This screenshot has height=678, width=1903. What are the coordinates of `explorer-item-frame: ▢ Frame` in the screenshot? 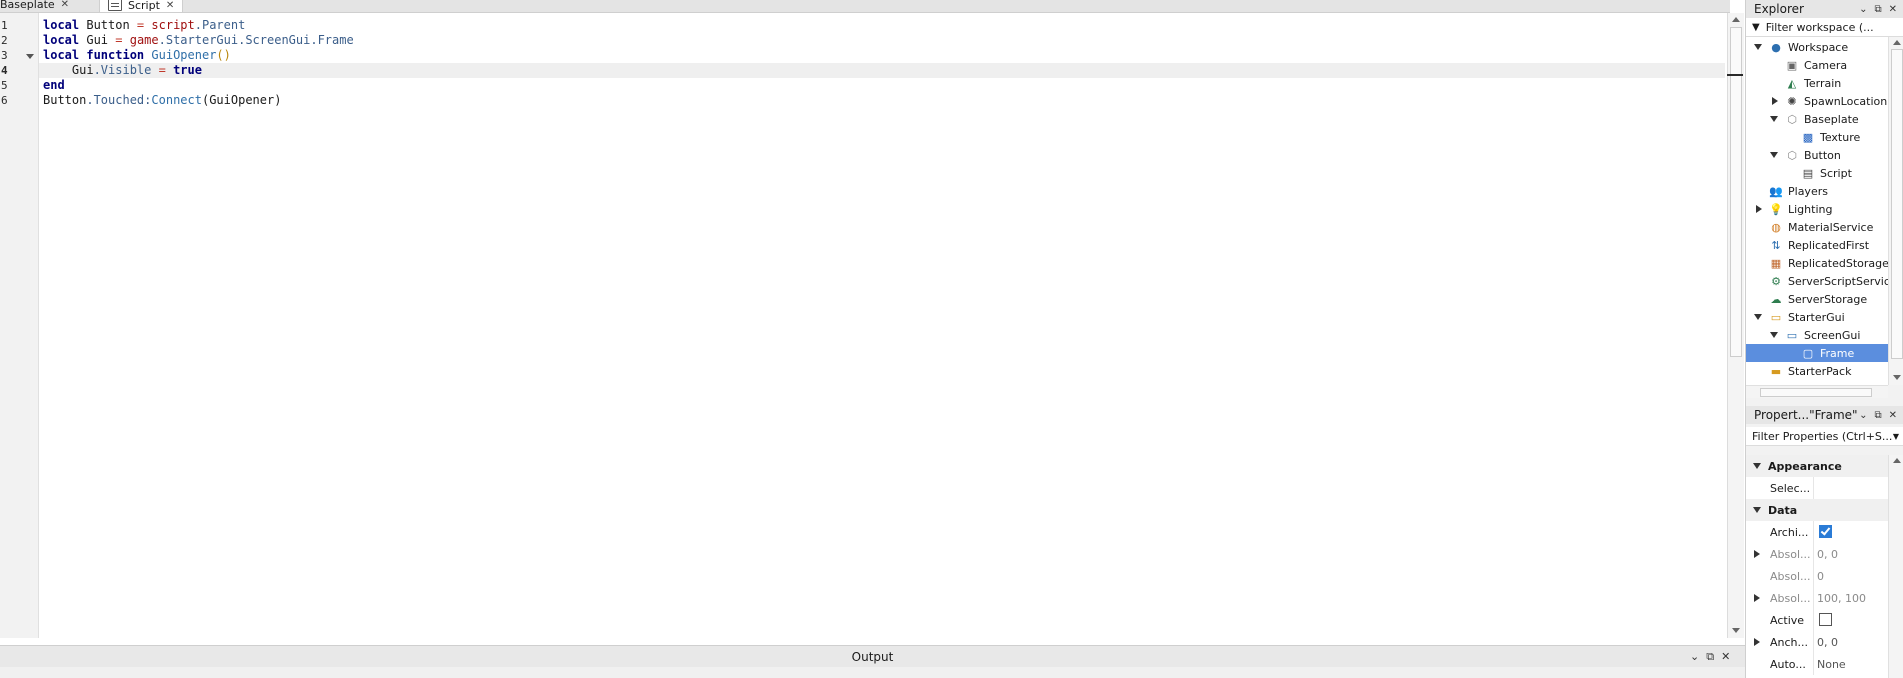 It's located at (1817, 353).